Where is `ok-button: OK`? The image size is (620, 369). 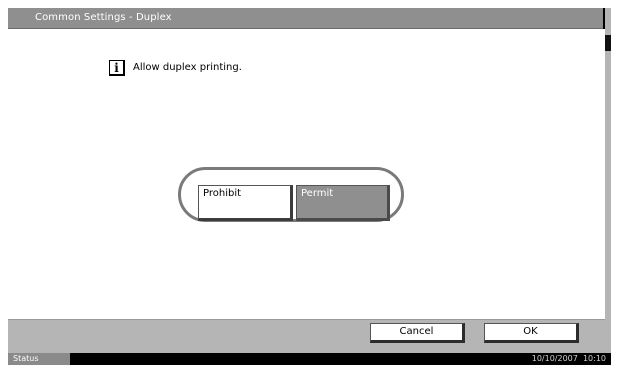 ok-button: OK is located at coordinates (531, 333).